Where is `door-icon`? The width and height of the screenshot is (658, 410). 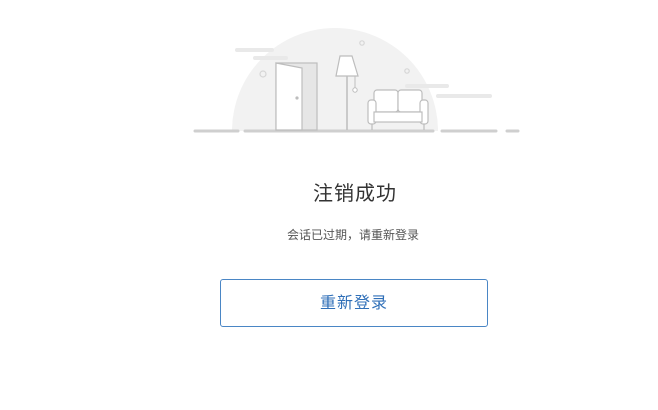
door-icon is located at coordinates (296, 96).